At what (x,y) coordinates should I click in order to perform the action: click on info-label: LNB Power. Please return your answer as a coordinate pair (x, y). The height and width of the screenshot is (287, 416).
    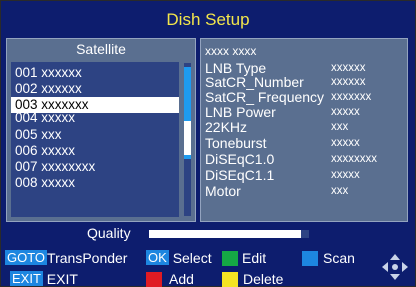
    Looking at the image, I should click on (240, 112).